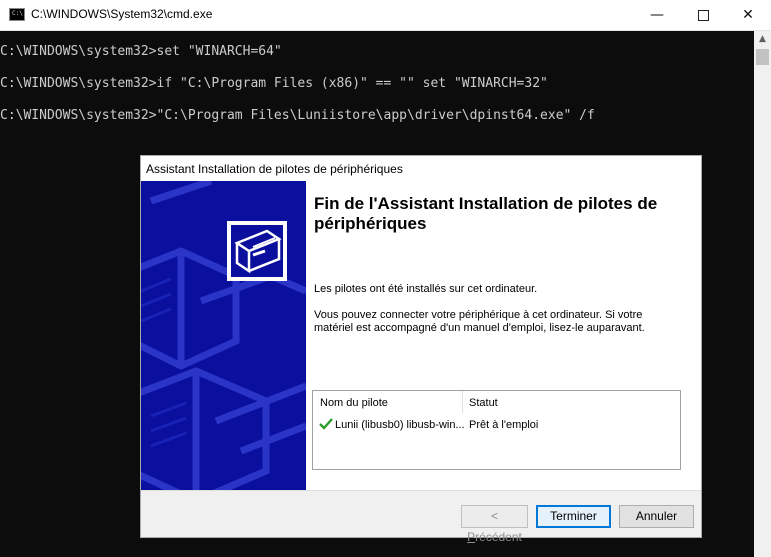 The height and width of the screenshot is (557, 771). I want to click on minimize-button: —, so click(657, 15).